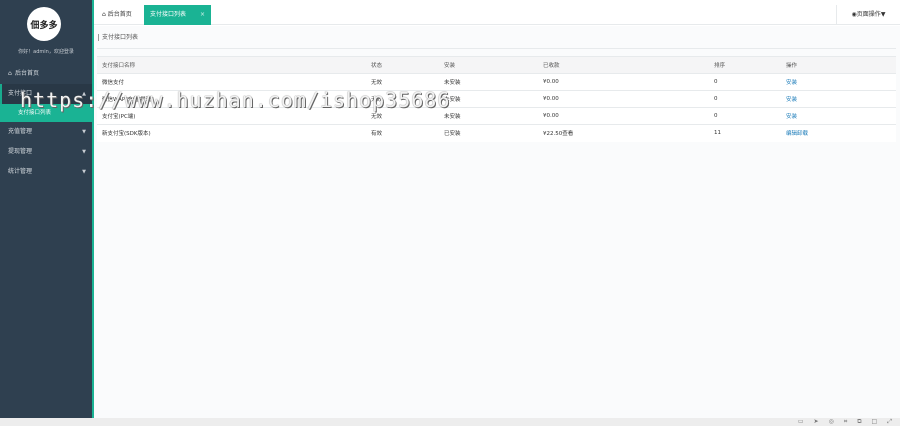 This screenshot has width=900, height=426. I want to click on footer-bar: ▭ ➤ ◎ ⌗ ⧉ □ ⤢, so click(450, 422).